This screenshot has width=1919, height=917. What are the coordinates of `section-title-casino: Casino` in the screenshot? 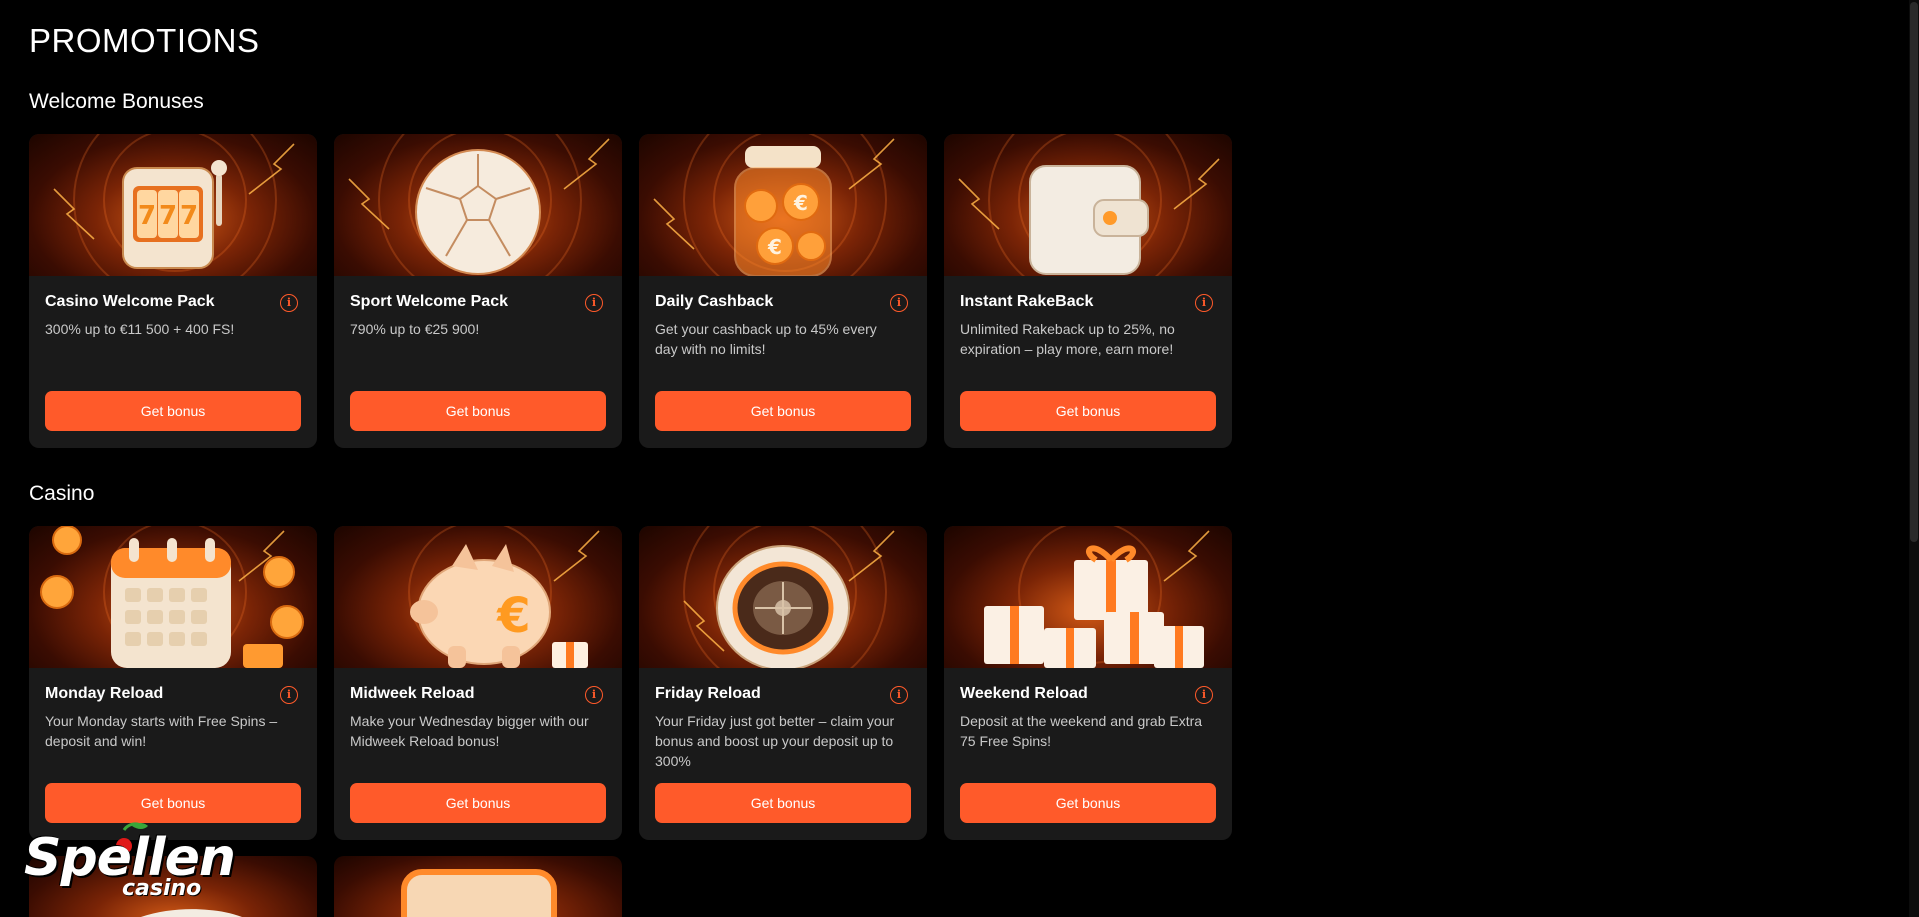 It's located at (62, 493).